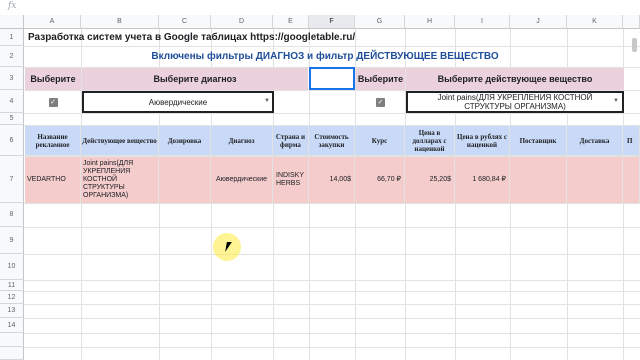 Image resolution: width=640 pixels, height=360 pixels. What do you see at coordinates (515, 79) in the screenshot?
I see `select-substance-label: Выберите действующее вещество` at bounding box center [515, 79].